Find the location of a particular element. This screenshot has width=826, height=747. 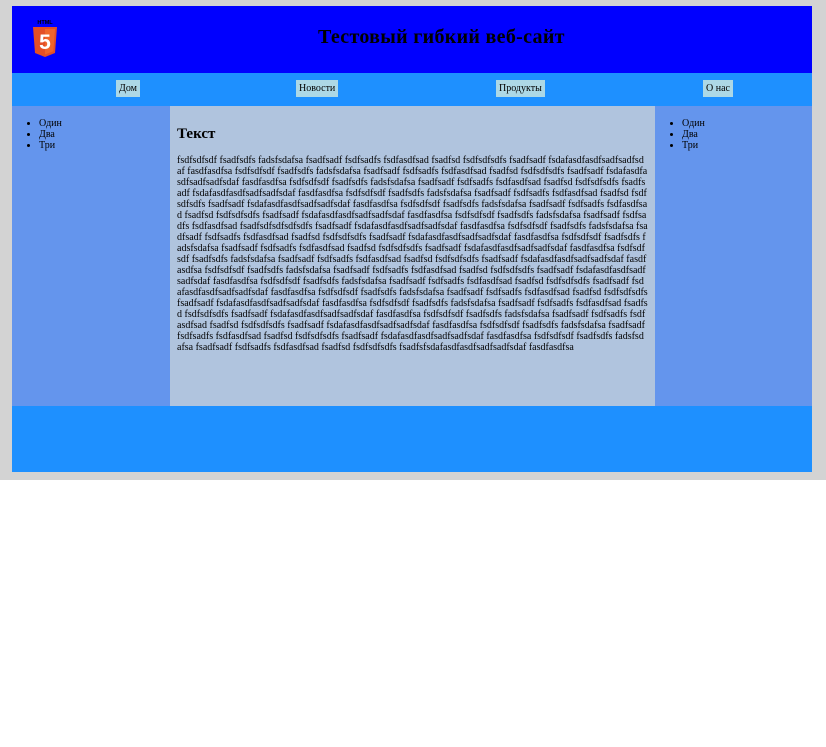

nav-item-about: О нас is located at coordinates (718, 88).